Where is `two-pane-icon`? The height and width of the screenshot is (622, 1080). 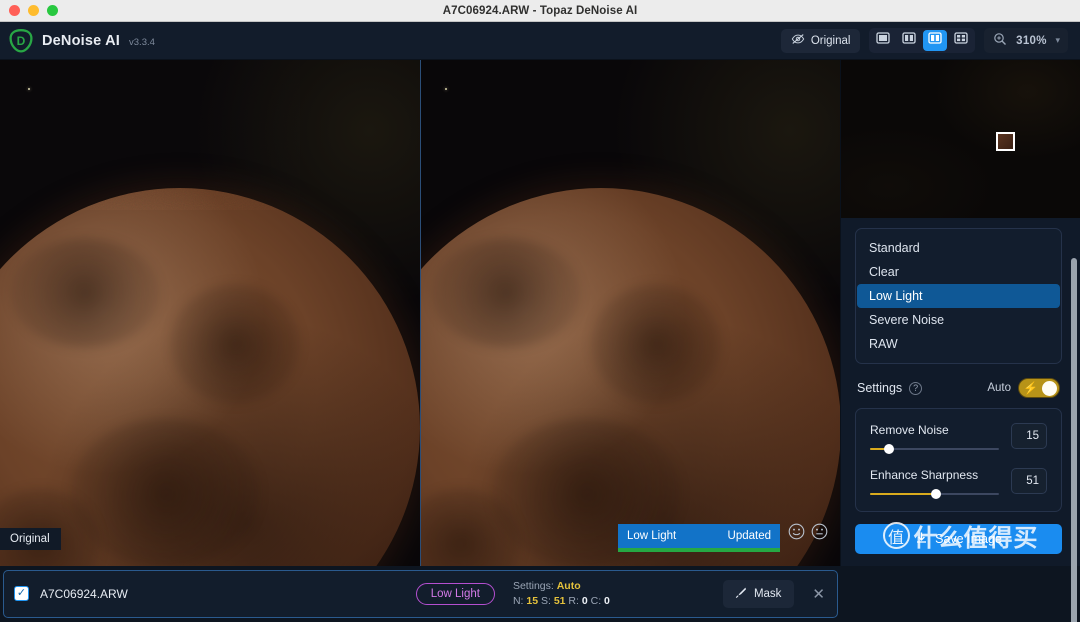 two-pane-icon is located at coordinates (909, 40).